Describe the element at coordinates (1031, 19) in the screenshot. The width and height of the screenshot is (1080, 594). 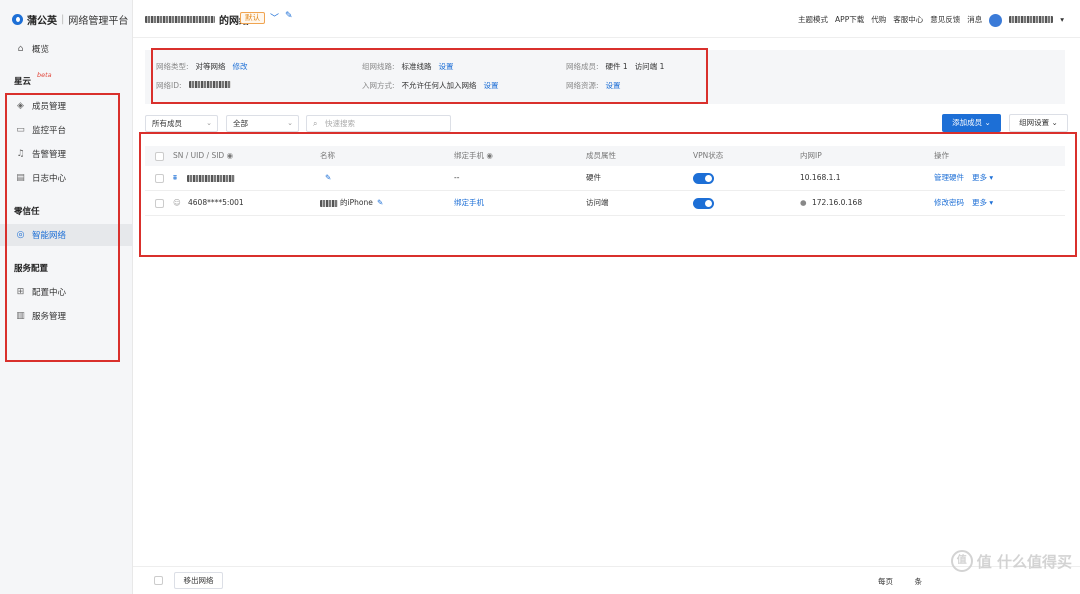
I see `redacted-username` at that location.